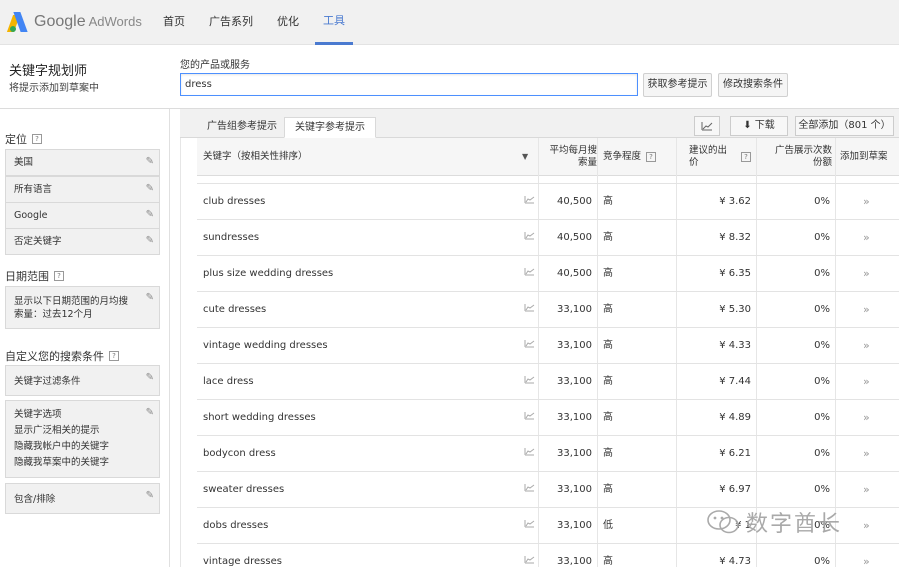 The height and width of the screenshot is (580, 899). Describe the element at coordinates (82, 215) in the screenshot. I see `targeting-network: Google ✎` at that location.